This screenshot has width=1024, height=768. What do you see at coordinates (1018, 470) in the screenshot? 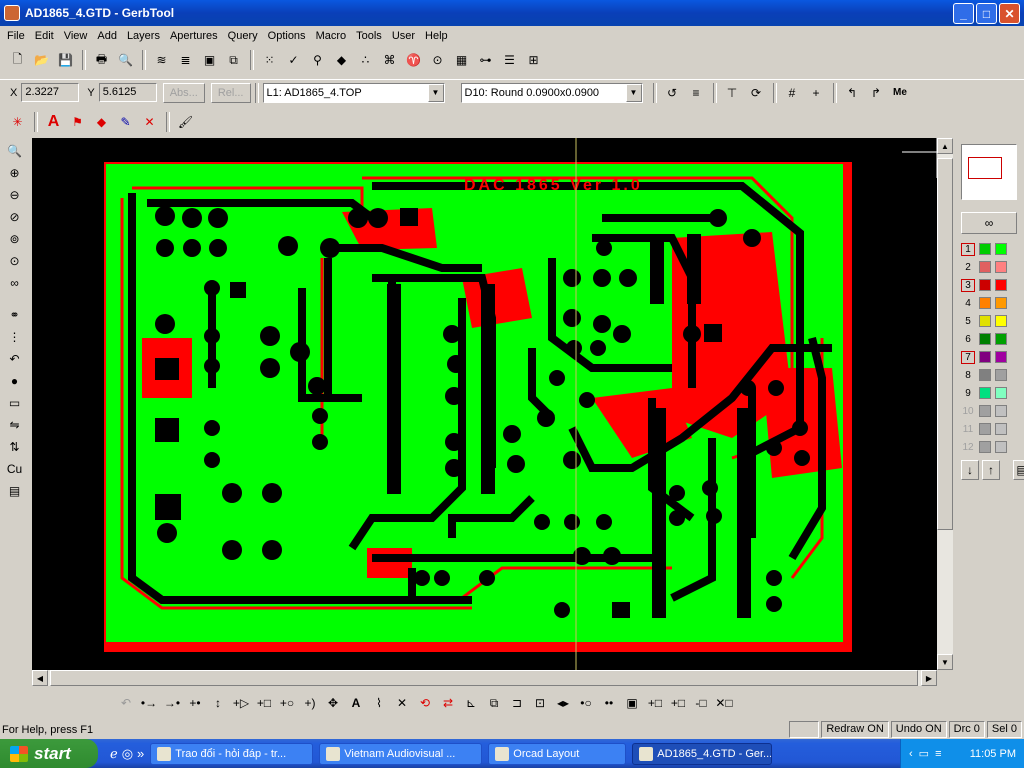
I see `layer-settings-icon: ▤` at bounding box center [1018, 470].